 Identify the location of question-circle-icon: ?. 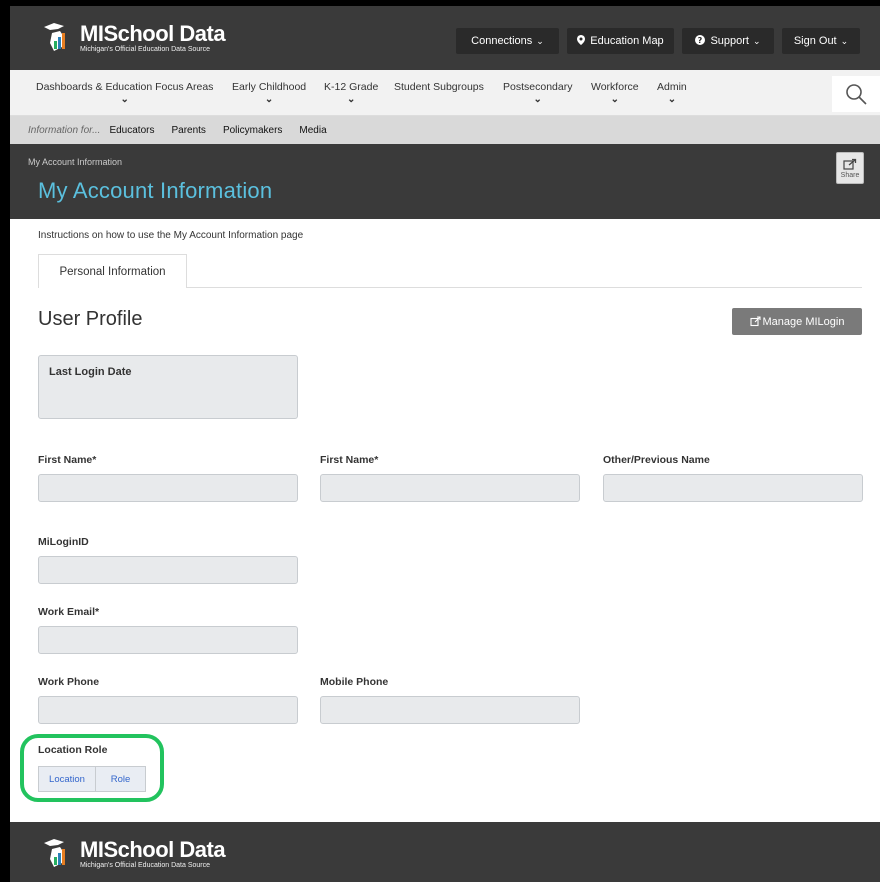
(700, 41).